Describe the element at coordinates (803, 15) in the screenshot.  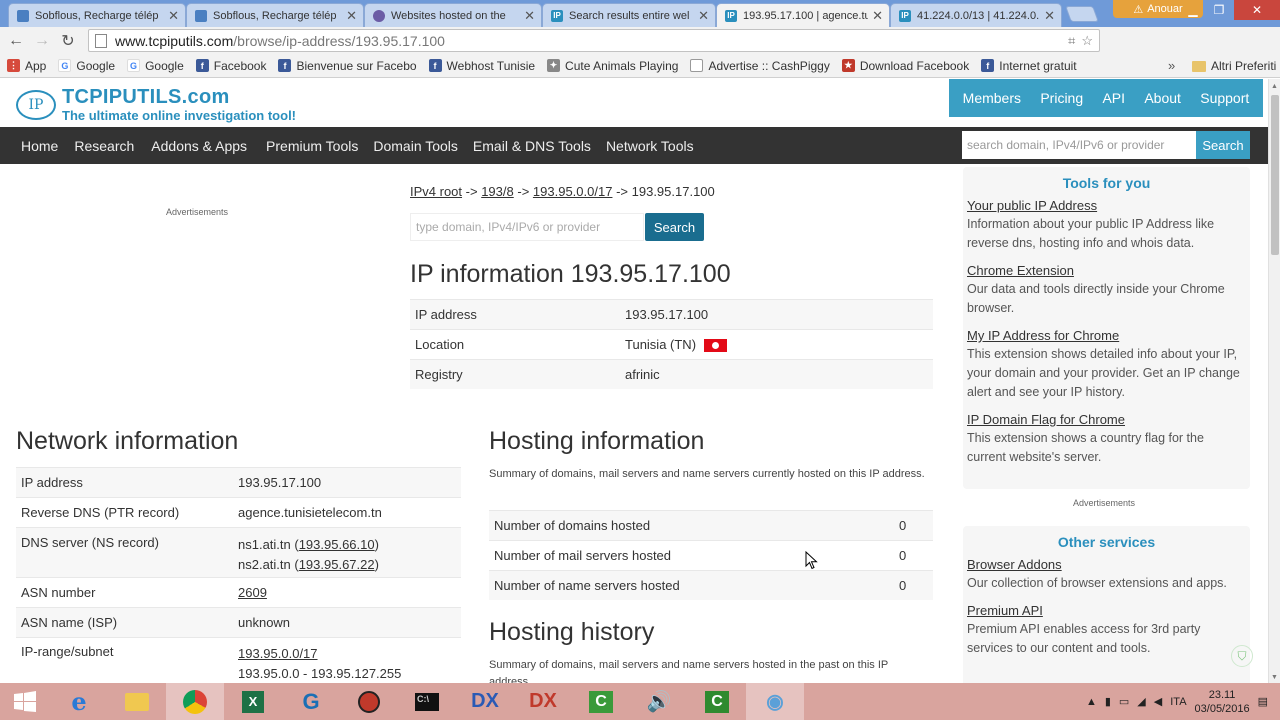
I see `tab-5-active: IP 193.95.17.100 | agence.tu ✕` at that location.